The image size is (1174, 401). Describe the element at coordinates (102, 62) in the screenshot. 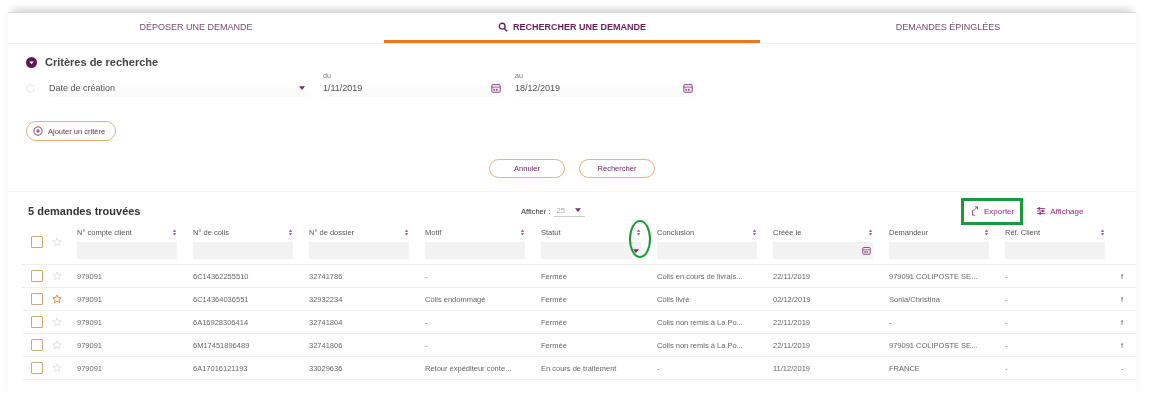

I see `section-title: Critères de recherche` at that location.